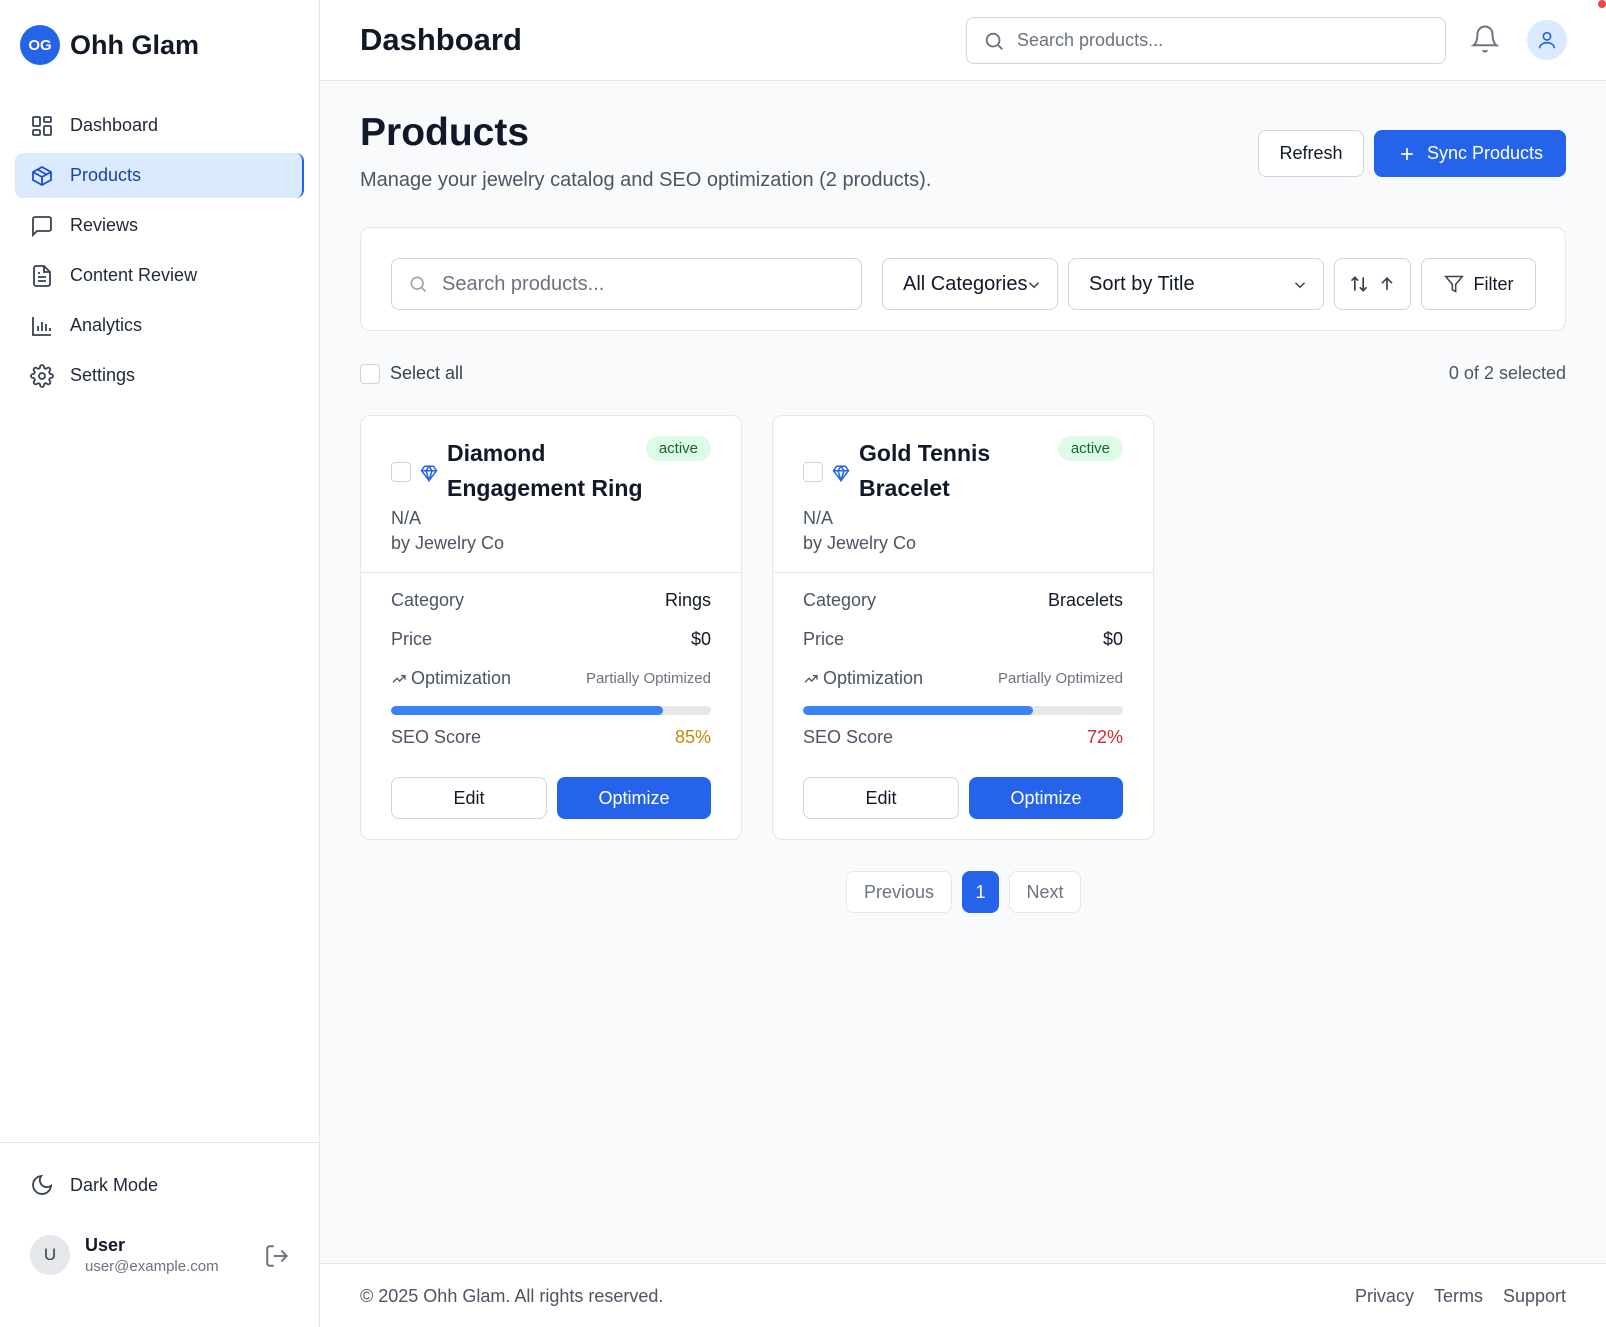 The image size is (1606, 1327). I want to click on optimization-label: Optimization, so click(461, 678).